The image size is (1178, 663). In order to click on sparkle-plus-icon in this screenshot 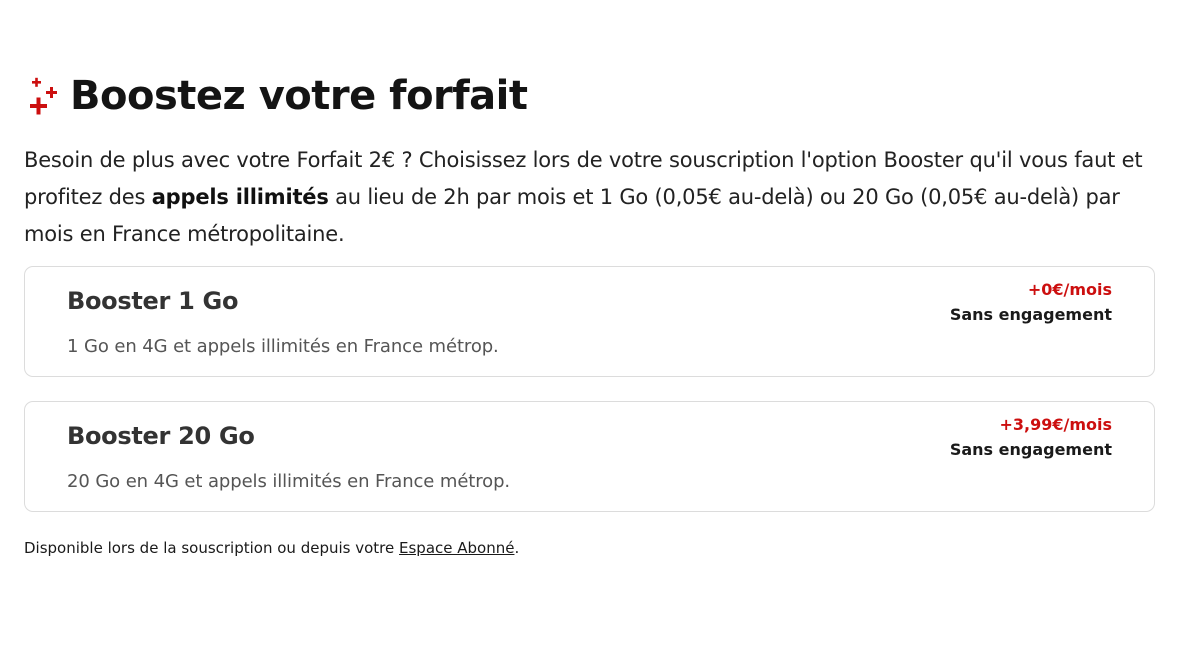, I will do `click(44, 96)`.